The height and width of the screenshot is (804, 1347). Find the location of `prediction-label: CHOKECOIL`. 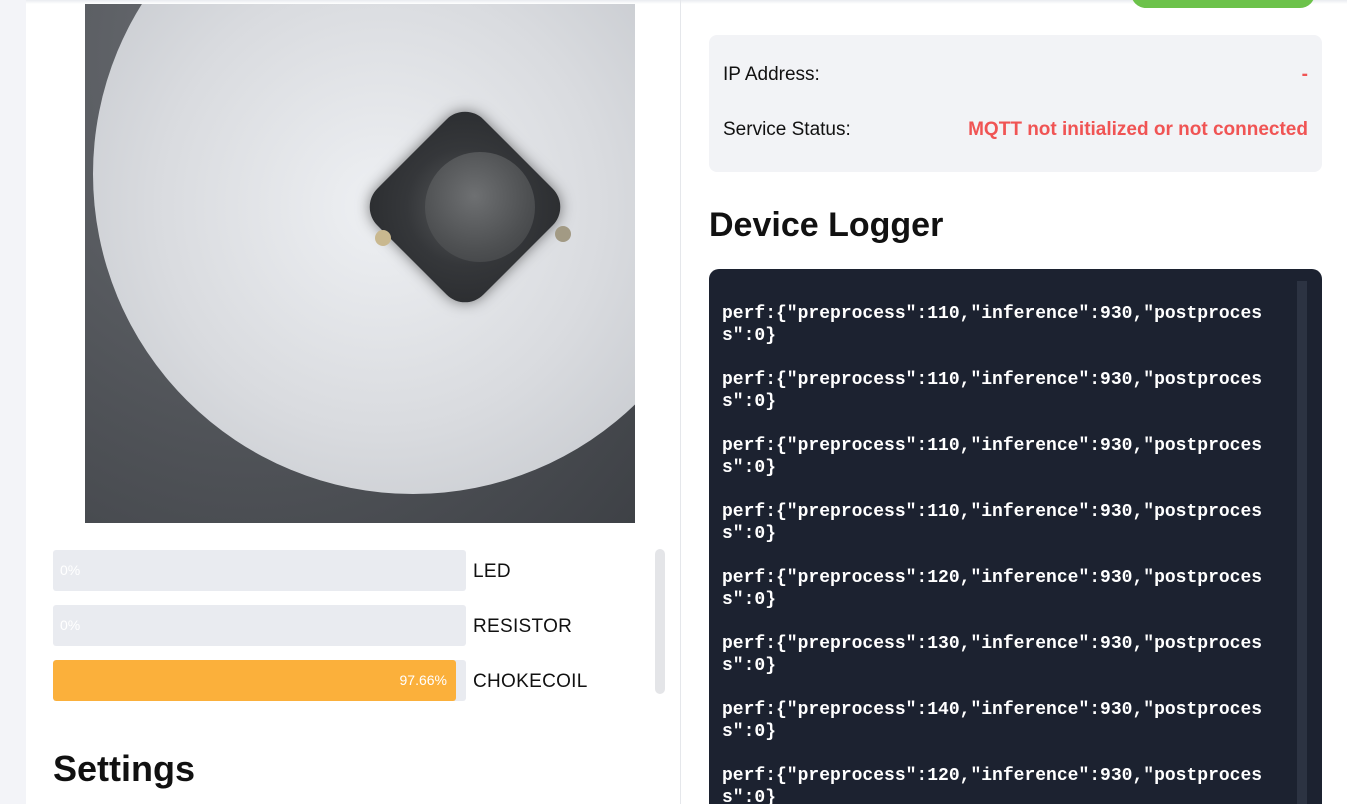

prediction-label: CHOKECOIL is located at coordinates (530, 681).